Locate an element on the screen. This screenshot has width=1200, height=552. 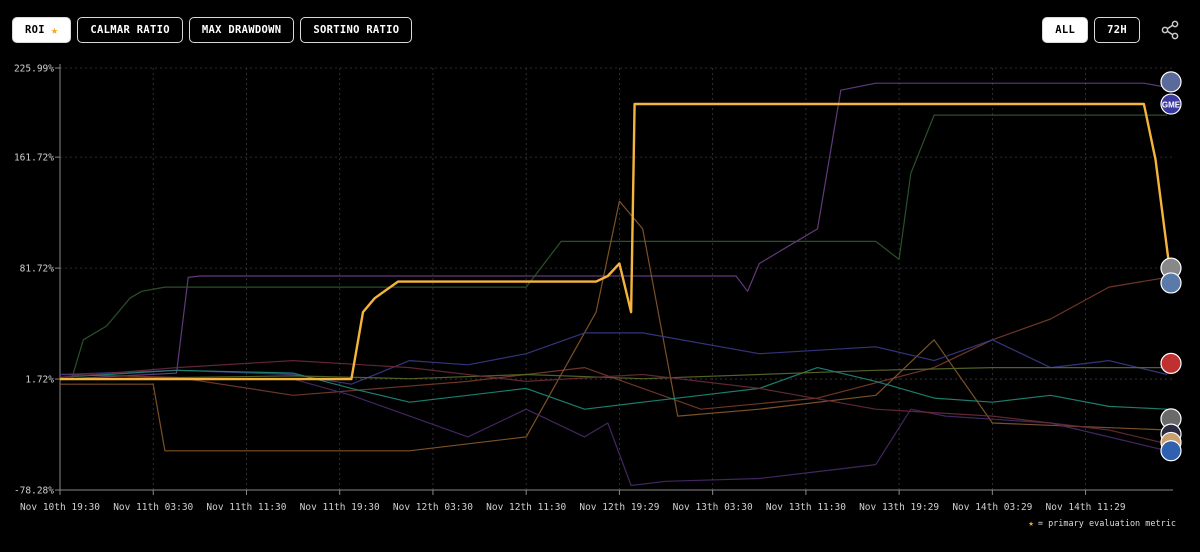
footnote-text: = primary evaluation metric is located at coordinates (1106, 524).